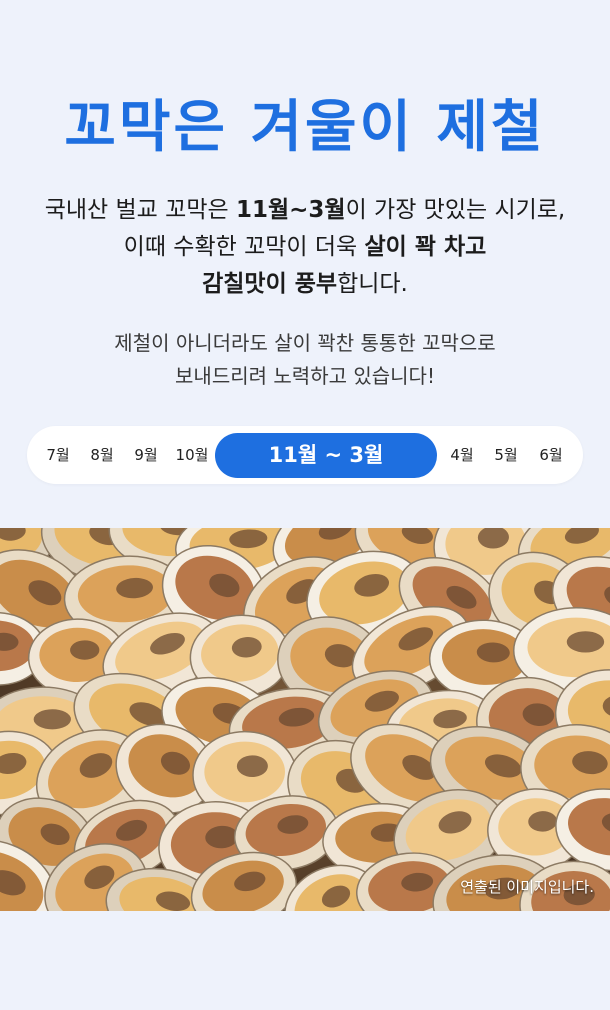 Image resolution: width=610 pixels, height=1010 pixels. What do you see at coordinates (527, 887) in the screenshot?
I see `photo-caption: 연출된 이미지입니다.` at bounding box center [527, 887].